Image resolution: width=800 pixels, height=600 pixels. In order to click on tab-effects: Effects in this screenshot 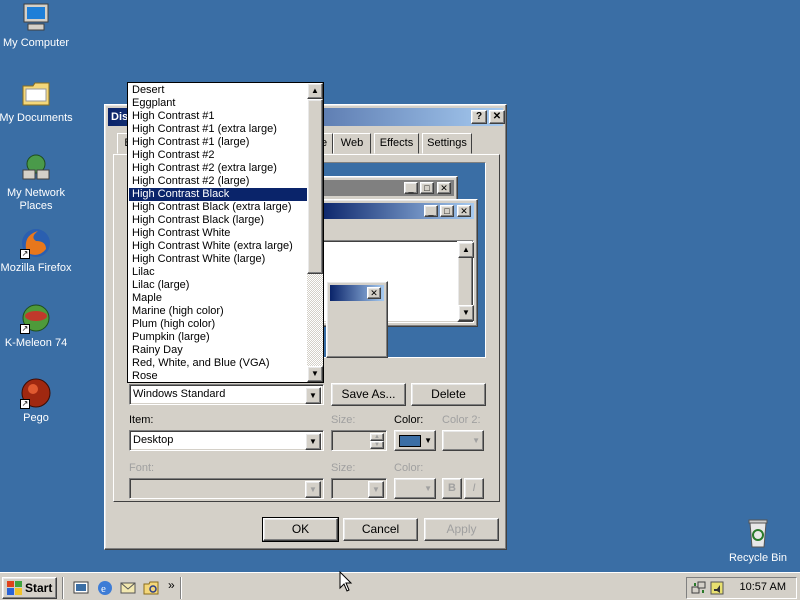, I will do `click(396, 143)`.